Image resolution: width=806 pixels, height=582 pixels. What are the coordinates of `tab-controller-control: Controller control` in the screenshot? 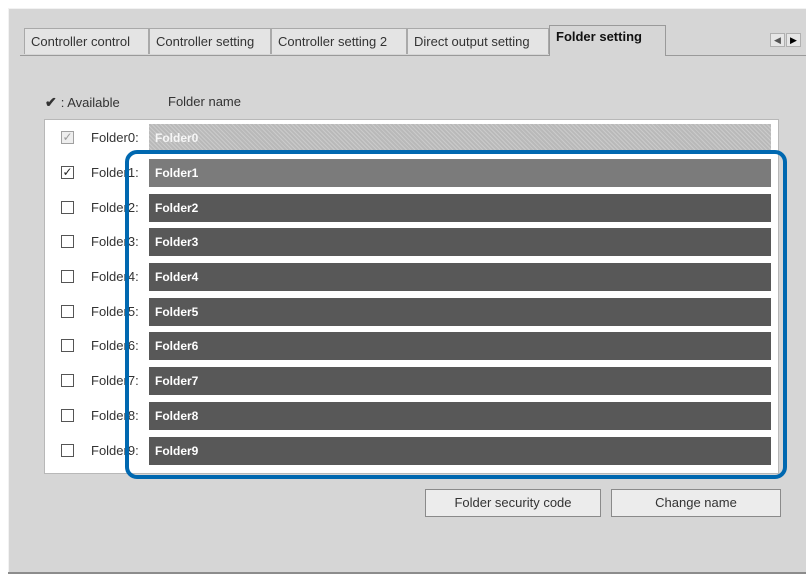 It's located at (86, 41).